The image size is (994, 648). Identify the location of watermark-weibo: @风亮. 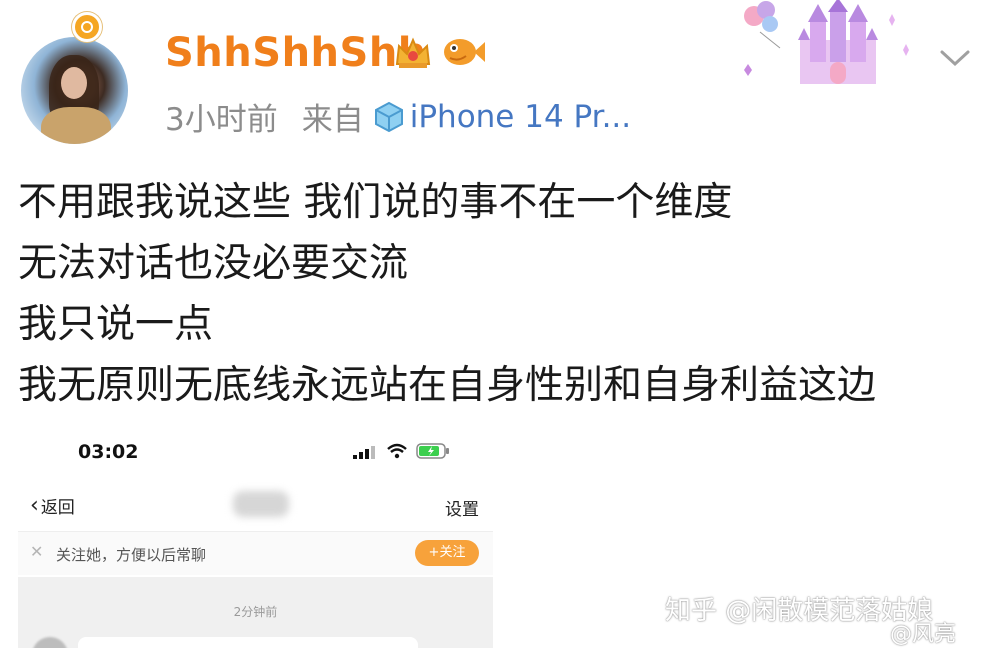
(923, 634).